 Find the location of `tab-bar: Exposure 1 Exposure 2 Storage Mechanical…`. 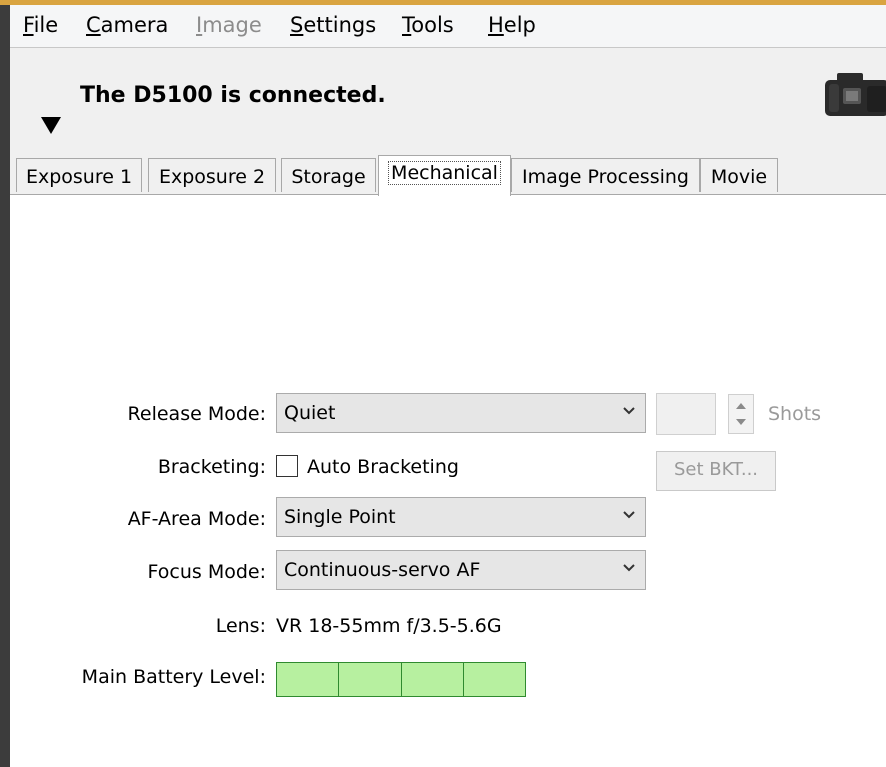

tab-bar: Exposure 1 Exposure 2 Storage Mechanical… is located at coordinates (448, 175).